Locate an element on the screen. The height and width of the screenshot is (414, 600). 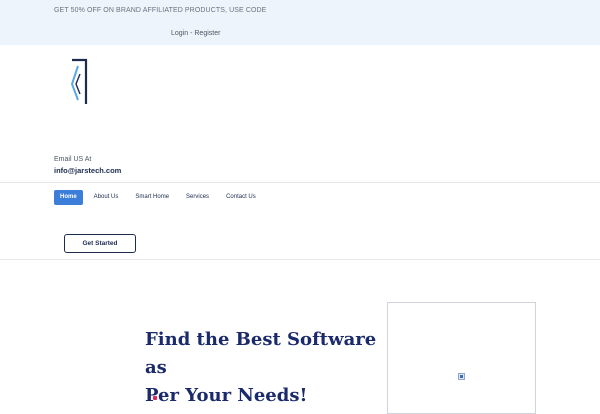
auth-links: Login - Register is located at coordinates (195, 33).